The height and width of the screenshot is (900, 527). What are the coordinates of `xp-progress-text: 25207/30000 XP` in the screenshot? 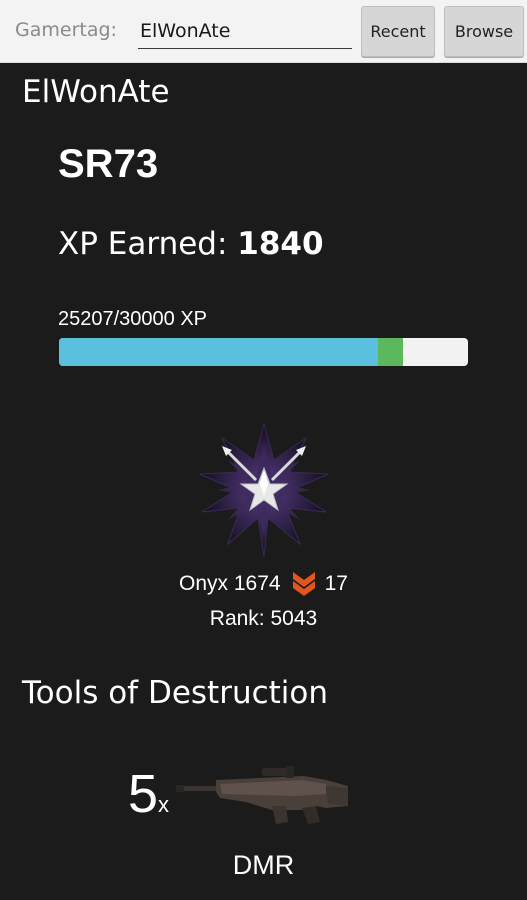 It's located at (133, 319).